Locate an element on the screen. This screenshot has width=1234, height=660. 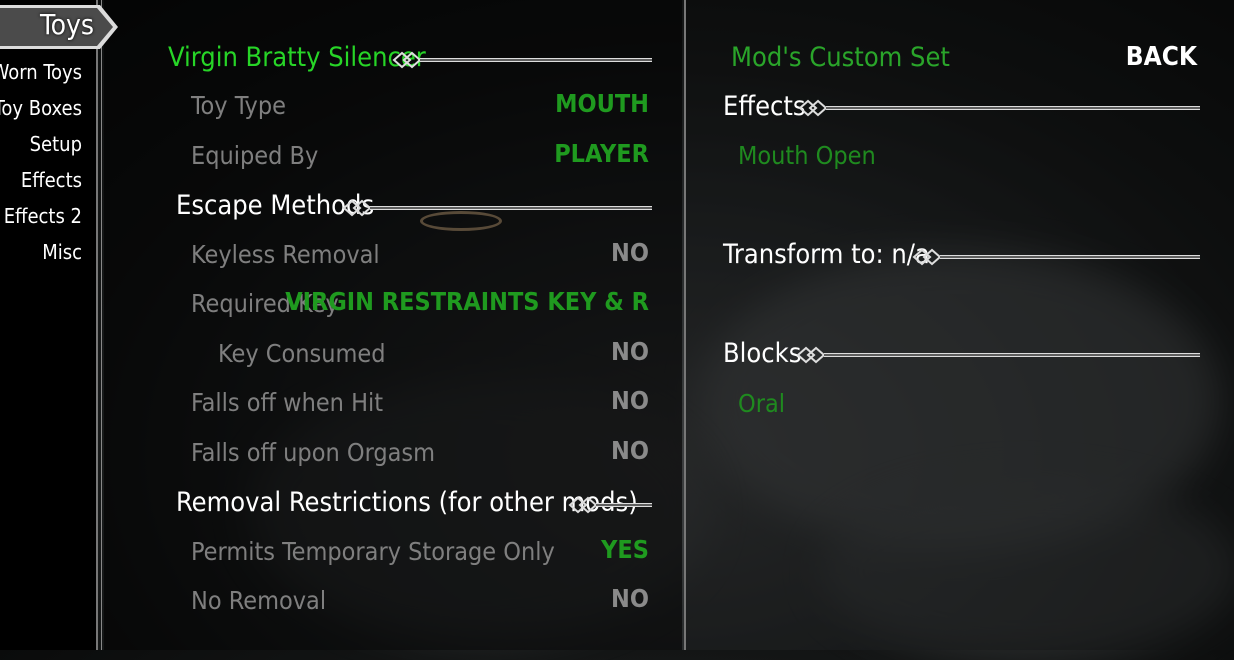
nav-item-toy-boxes: Toy Boxes is located at coordinates (41, 108).